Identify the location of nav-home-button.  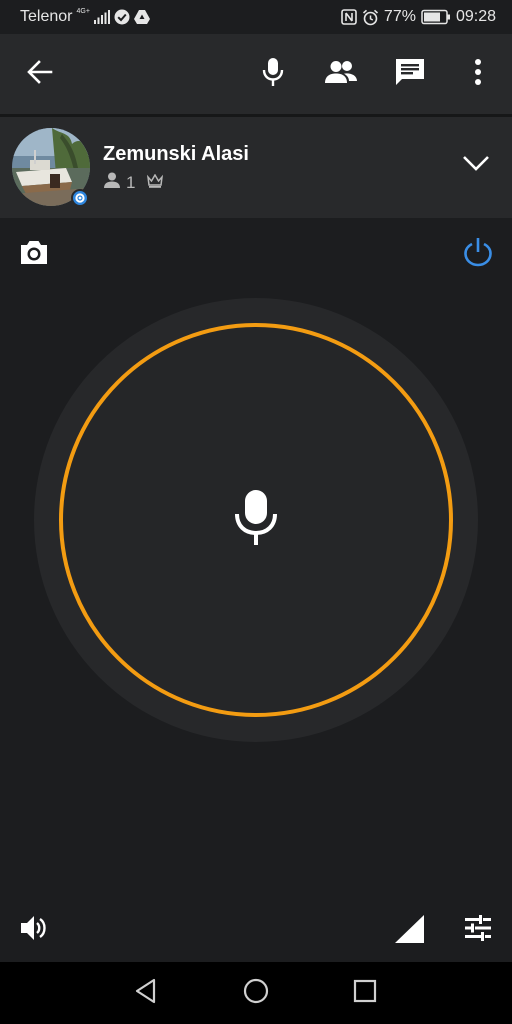
(256, 993).